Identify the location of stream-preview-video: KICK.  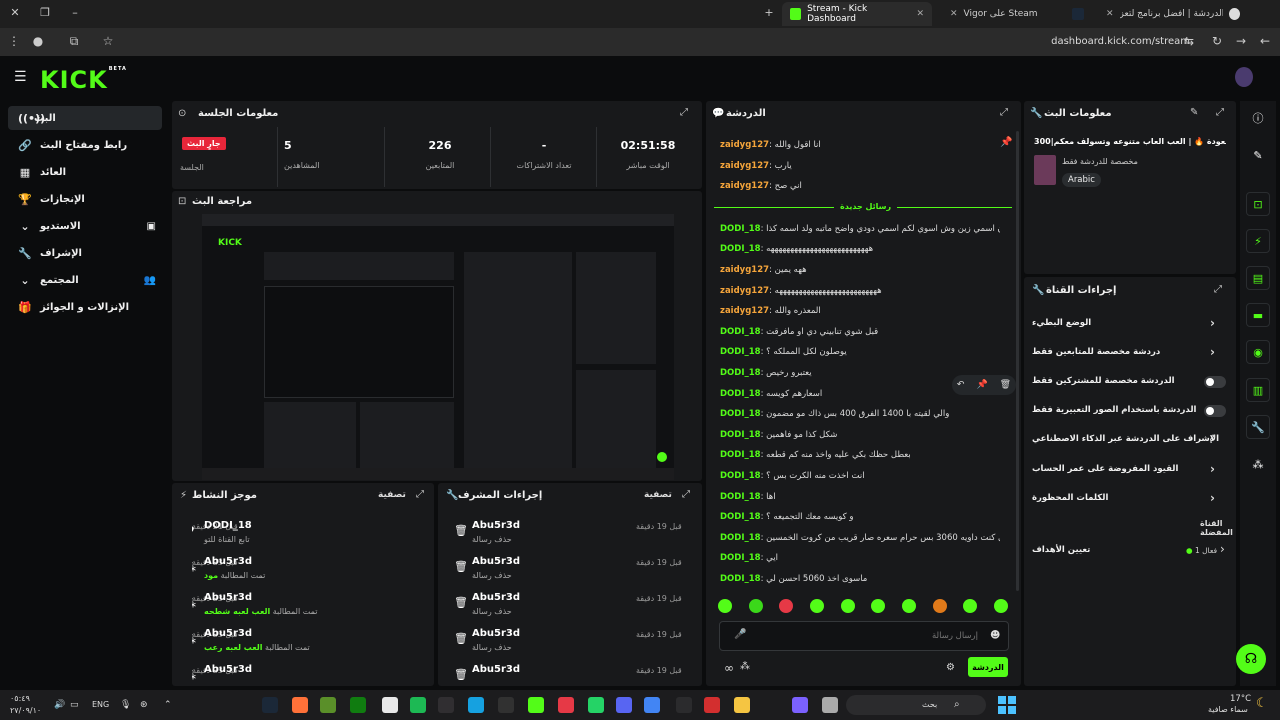
(438, 347).